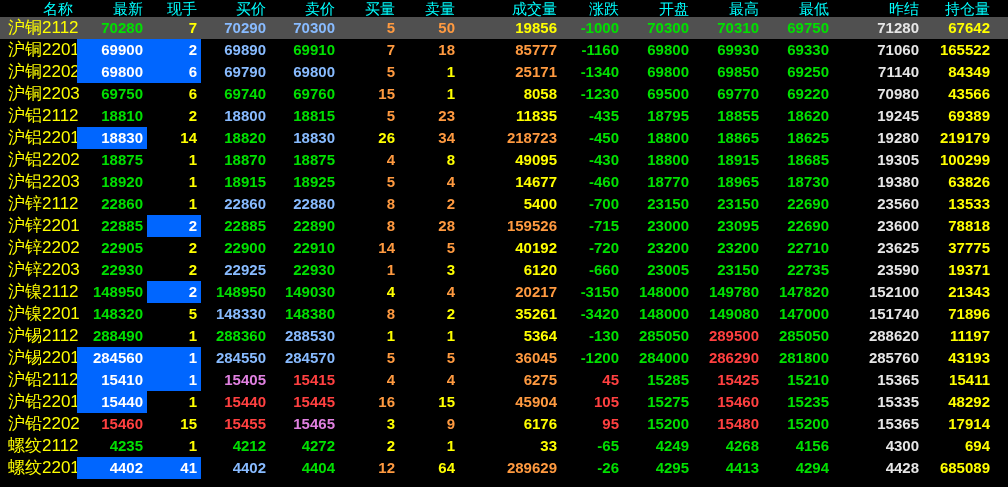 The height and width of the screenshot is (487, 1008). Describe the element at coordinates (314, 402) in the screenshot. I see `table-cell-text: 15445` at that location.